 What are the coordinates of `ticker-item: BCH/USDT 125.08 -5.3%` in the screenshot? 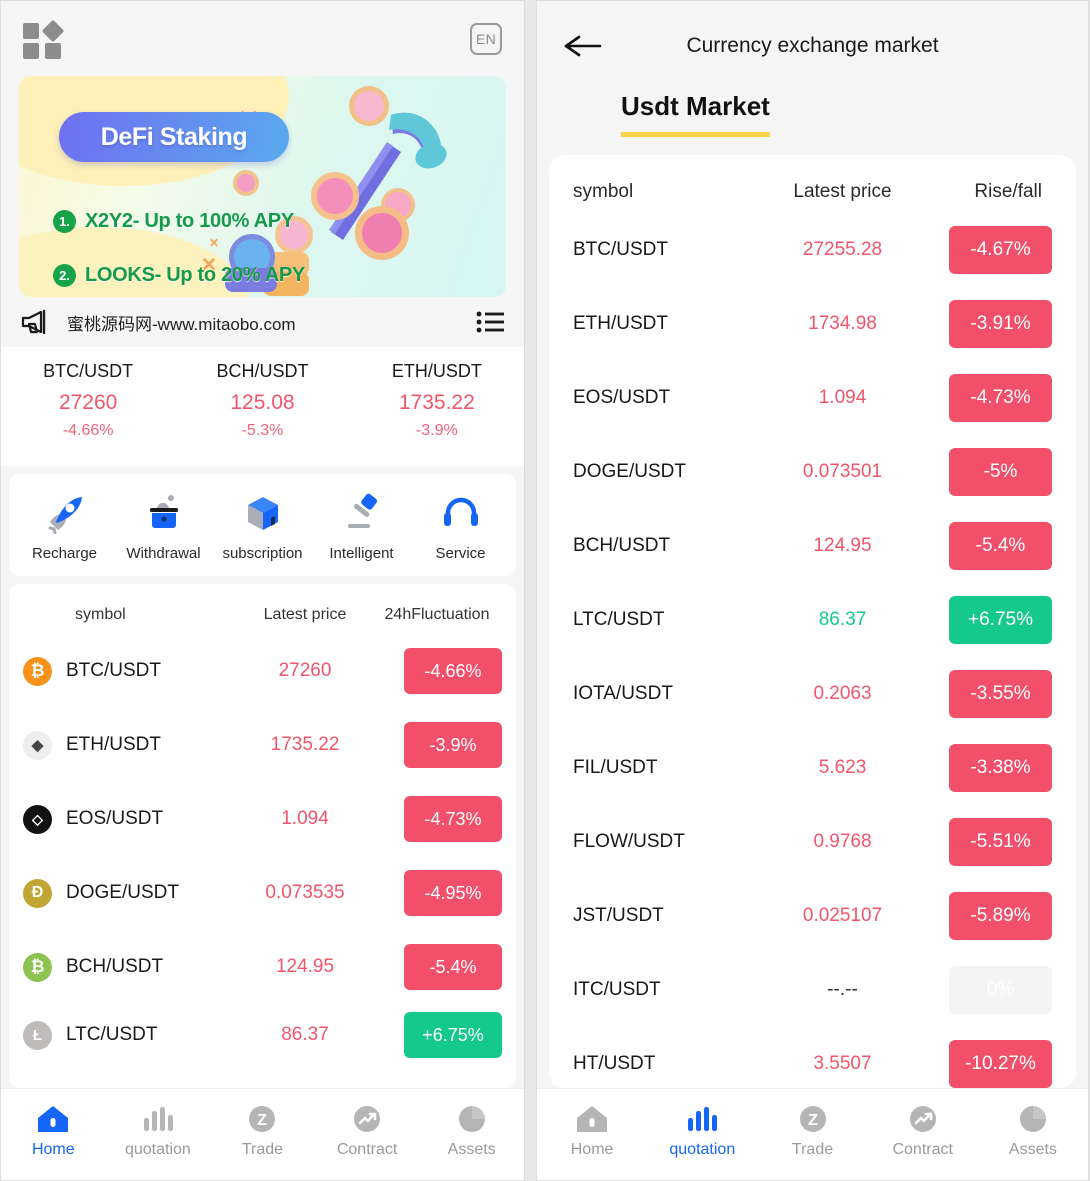 It's located at (262, 400).